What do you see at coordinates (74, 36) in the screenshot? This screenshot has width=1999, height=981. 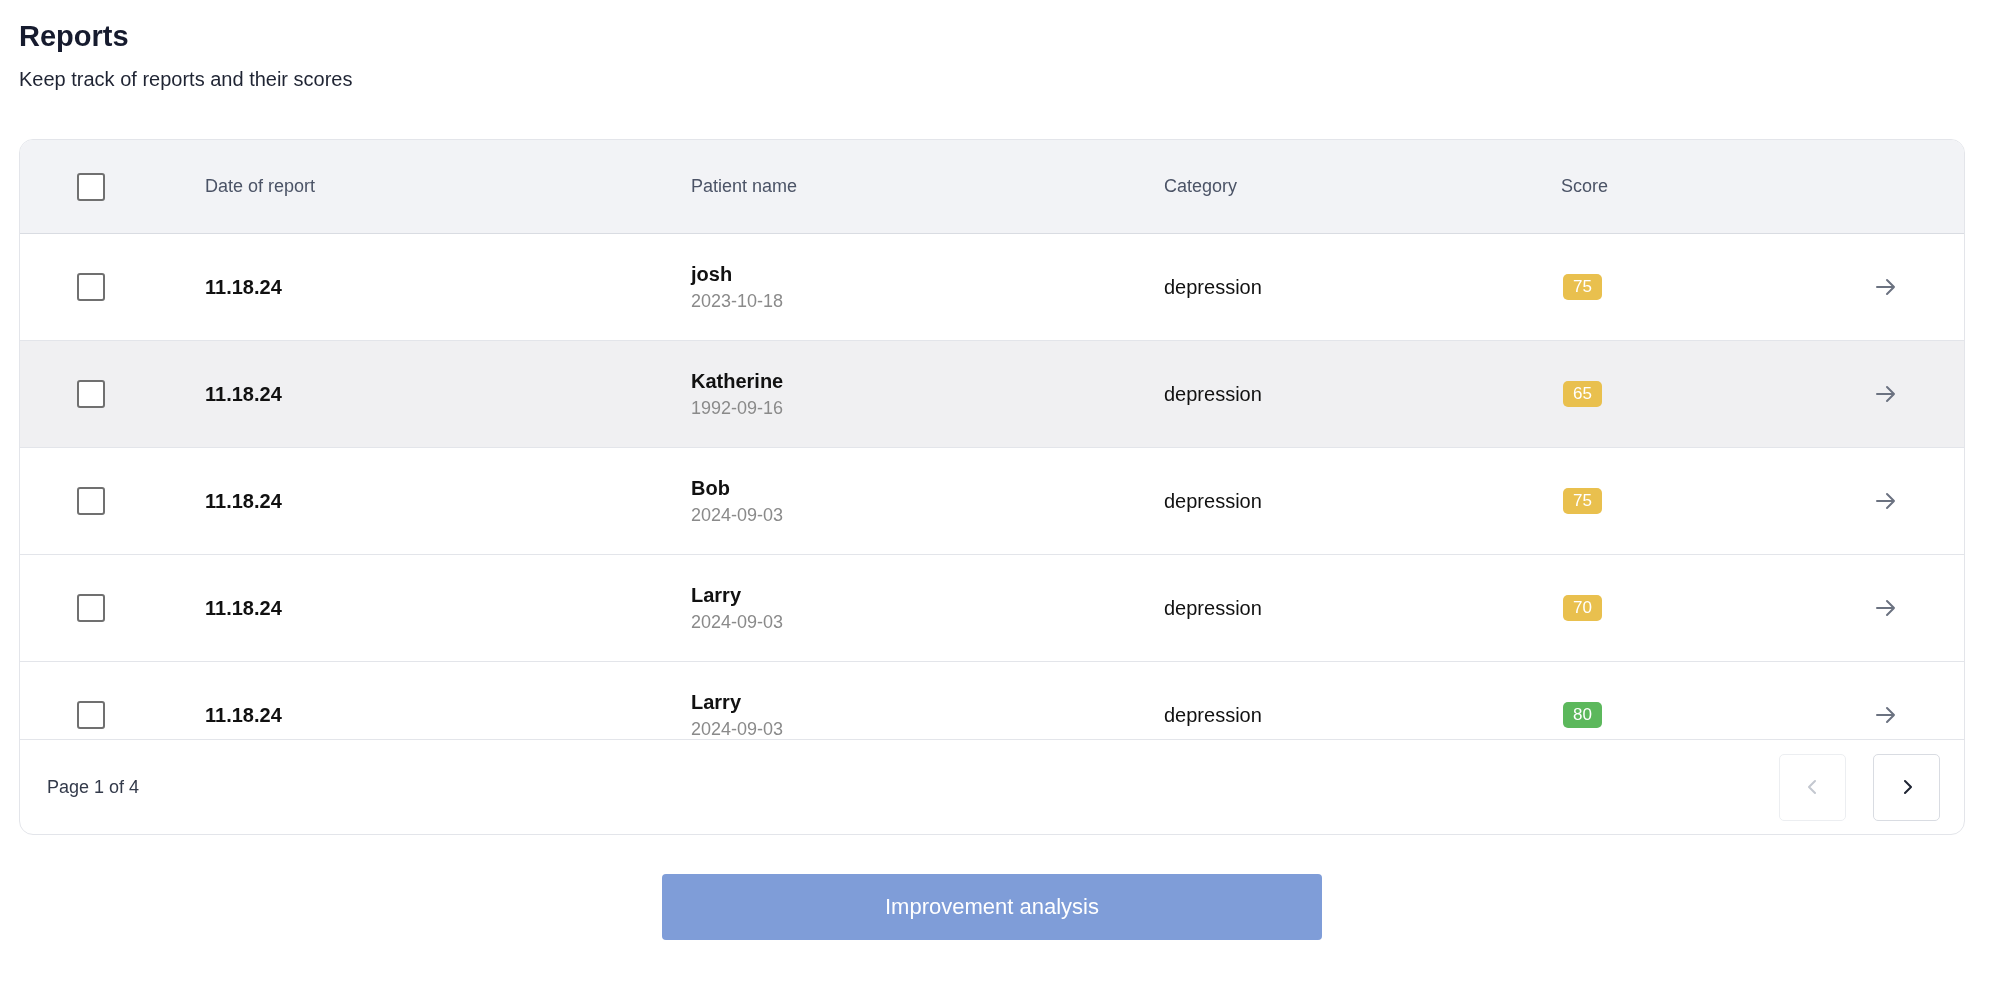 I see `page-title: Reports` at bounding box center [74, 36].